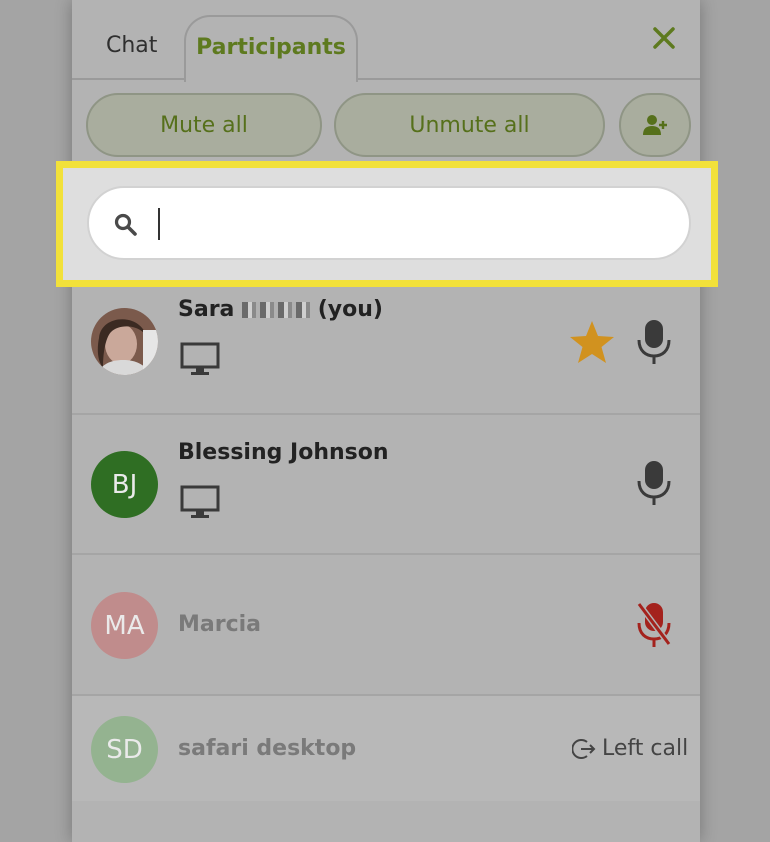 The height and width of the screenshot is (842, 770). I want to click on participant-row: SD safari desktop Left call, so click(386, 747).